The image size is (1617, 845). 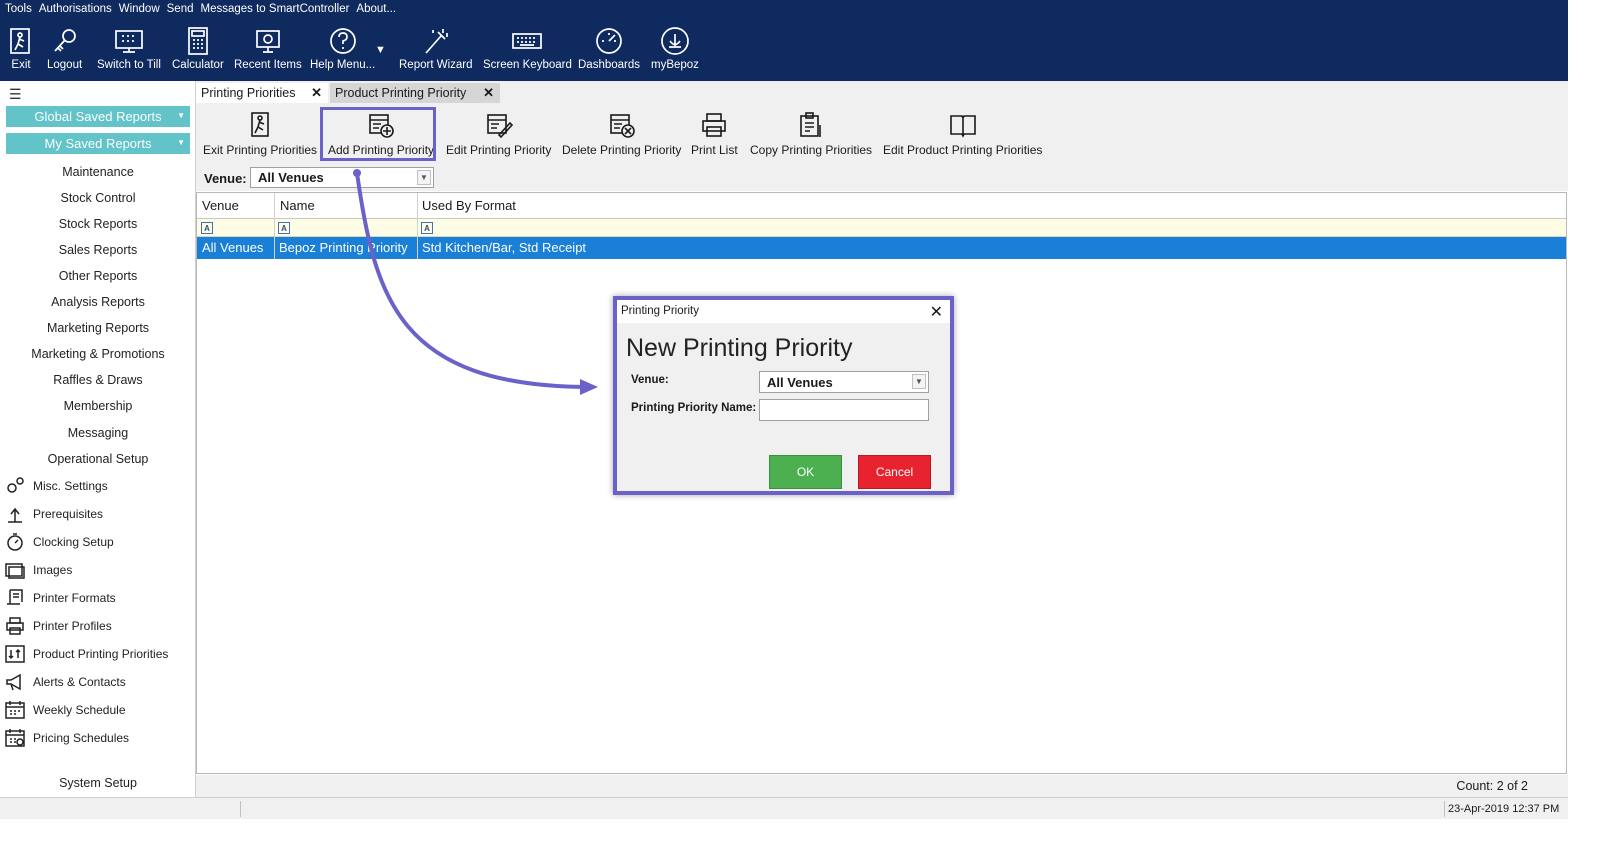 What do you see at coordinates (21, 48) in the screenshot?
I see `exit-button: Exit` at bounding box center [21, 48].